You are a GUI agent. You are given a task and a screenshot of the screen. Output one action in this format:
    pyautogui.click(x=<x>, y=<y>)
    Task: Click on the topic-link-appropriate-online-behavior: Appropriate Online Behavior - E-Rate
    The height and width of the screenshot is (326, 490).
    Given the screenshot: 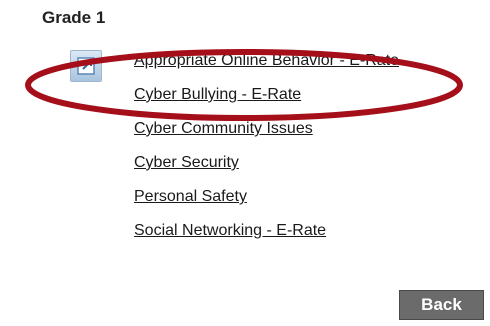 What is the action you would take?
    pyautogui.click(x=266, y=60)
    